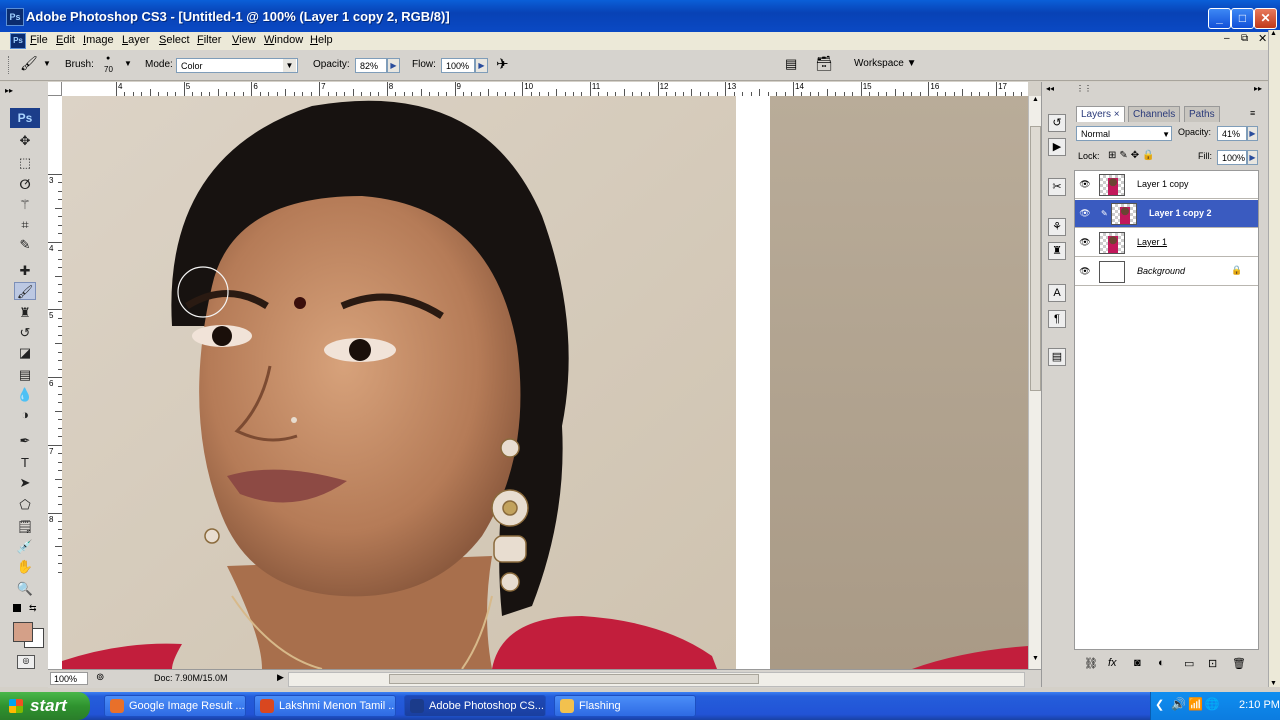 This screenshot has width=1280, height=720. Describe the element at coordinates (1057, 357) in the screenshot. I see `layer-comps-icon: ▤` at that location.